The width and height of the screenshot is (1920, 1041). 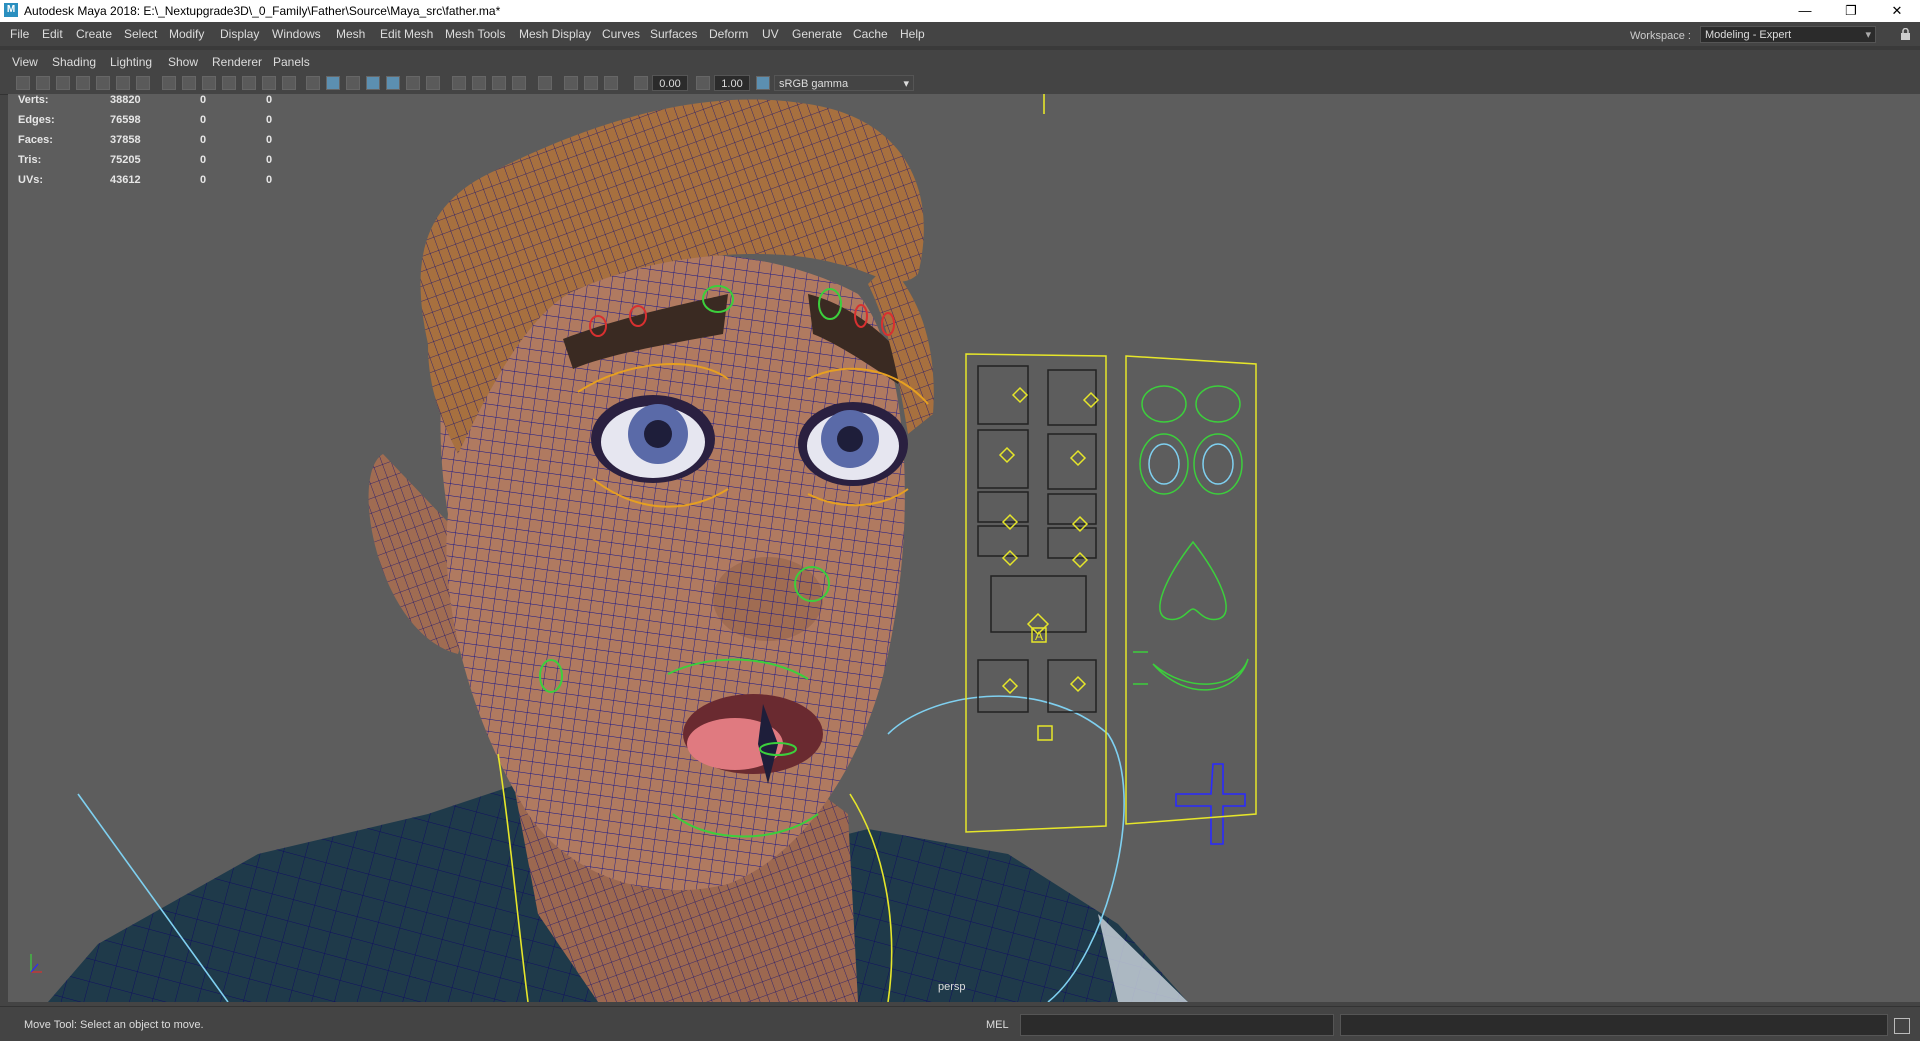 What do you see at coordinates (673, 34) in the screenshot?
I see `menu-surfaces: Surfaces` at bounding box center [673, 34].